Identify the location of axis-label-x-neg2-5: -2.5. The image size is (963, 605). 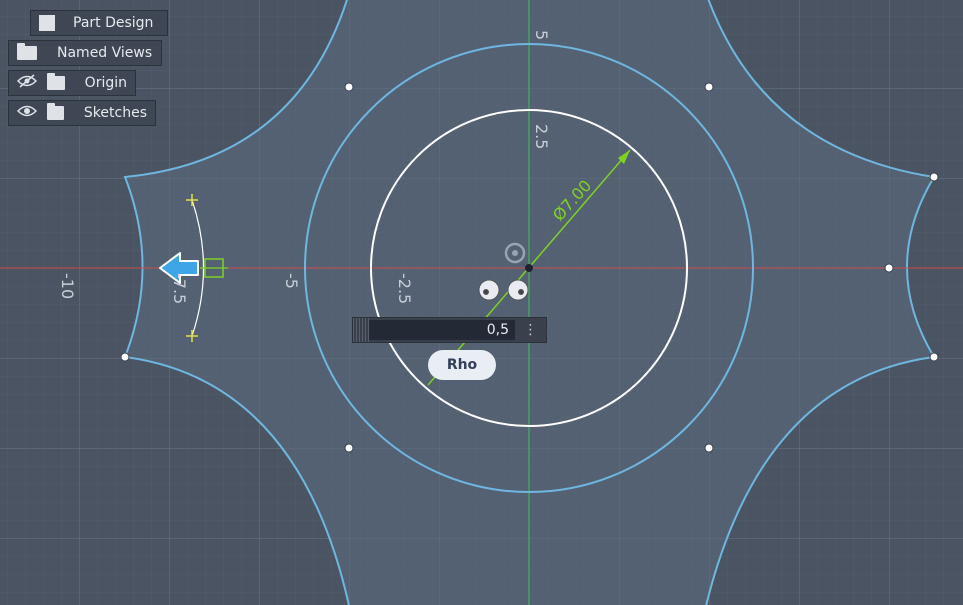
(404, 288).